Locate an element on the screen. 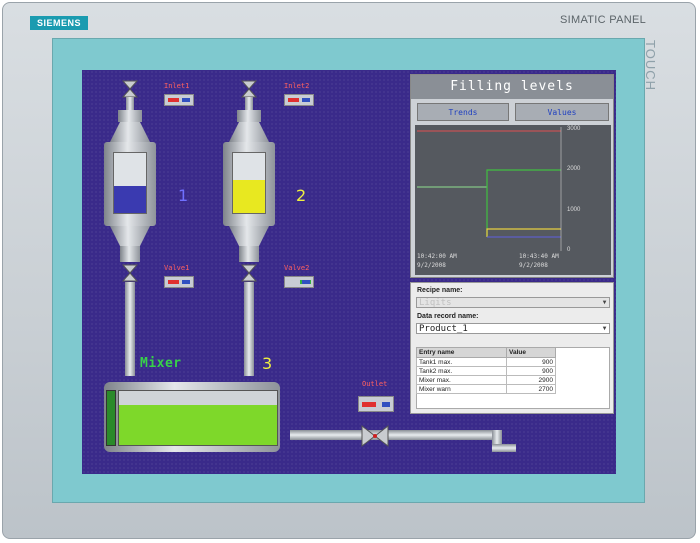  table-row: Mixer warn 2700 is located at coordinates (485, 389).